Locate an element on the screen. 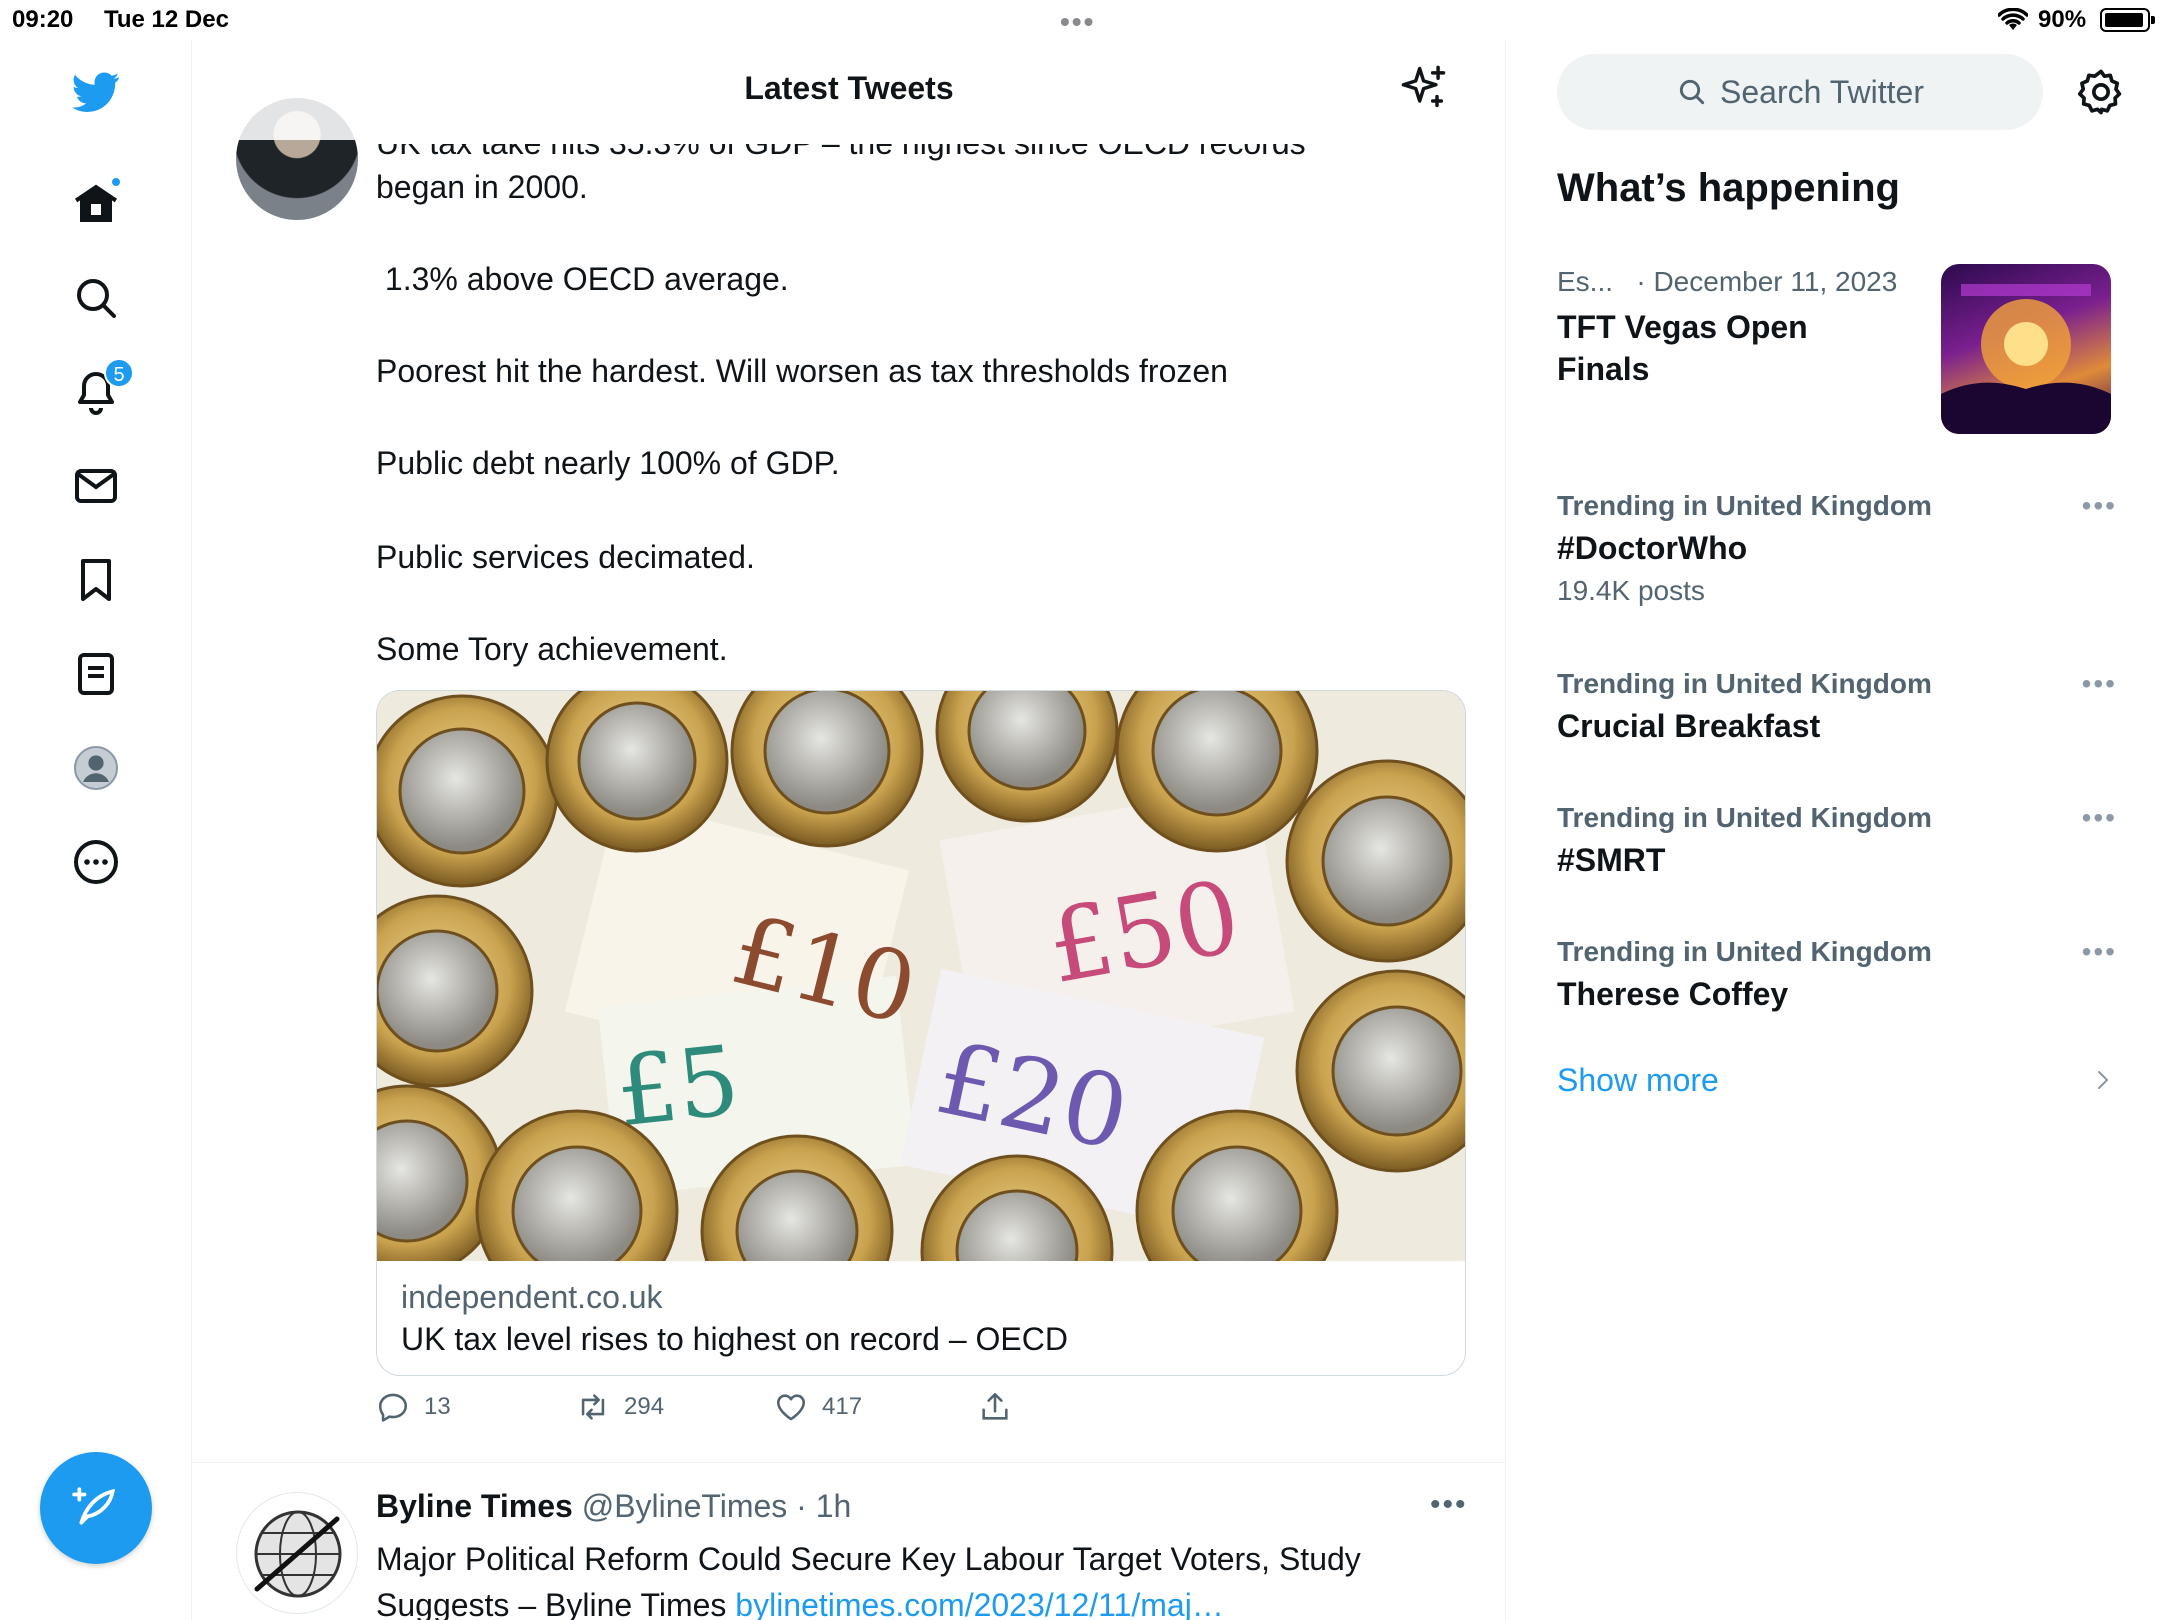  event-title: TFT Vegas Open Finals is located at coordinates (1682, 348).